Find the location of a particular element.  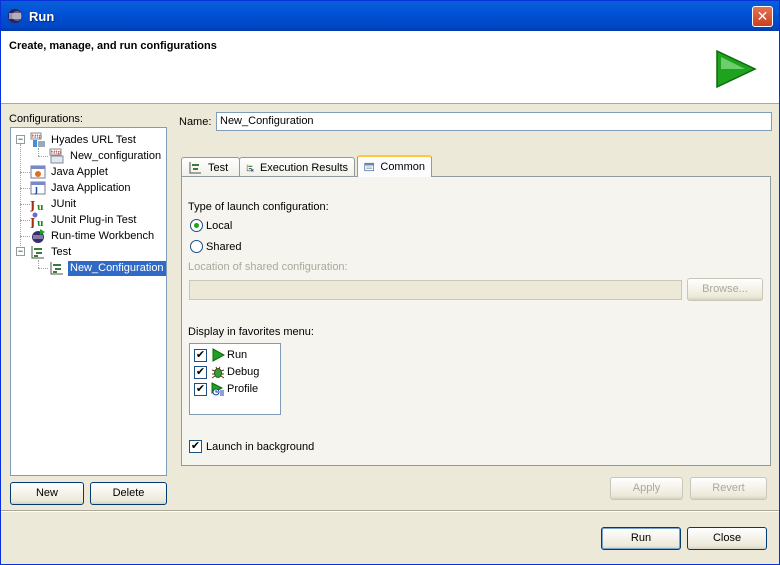

execution-results-icon is located at coordinates (250, 168).